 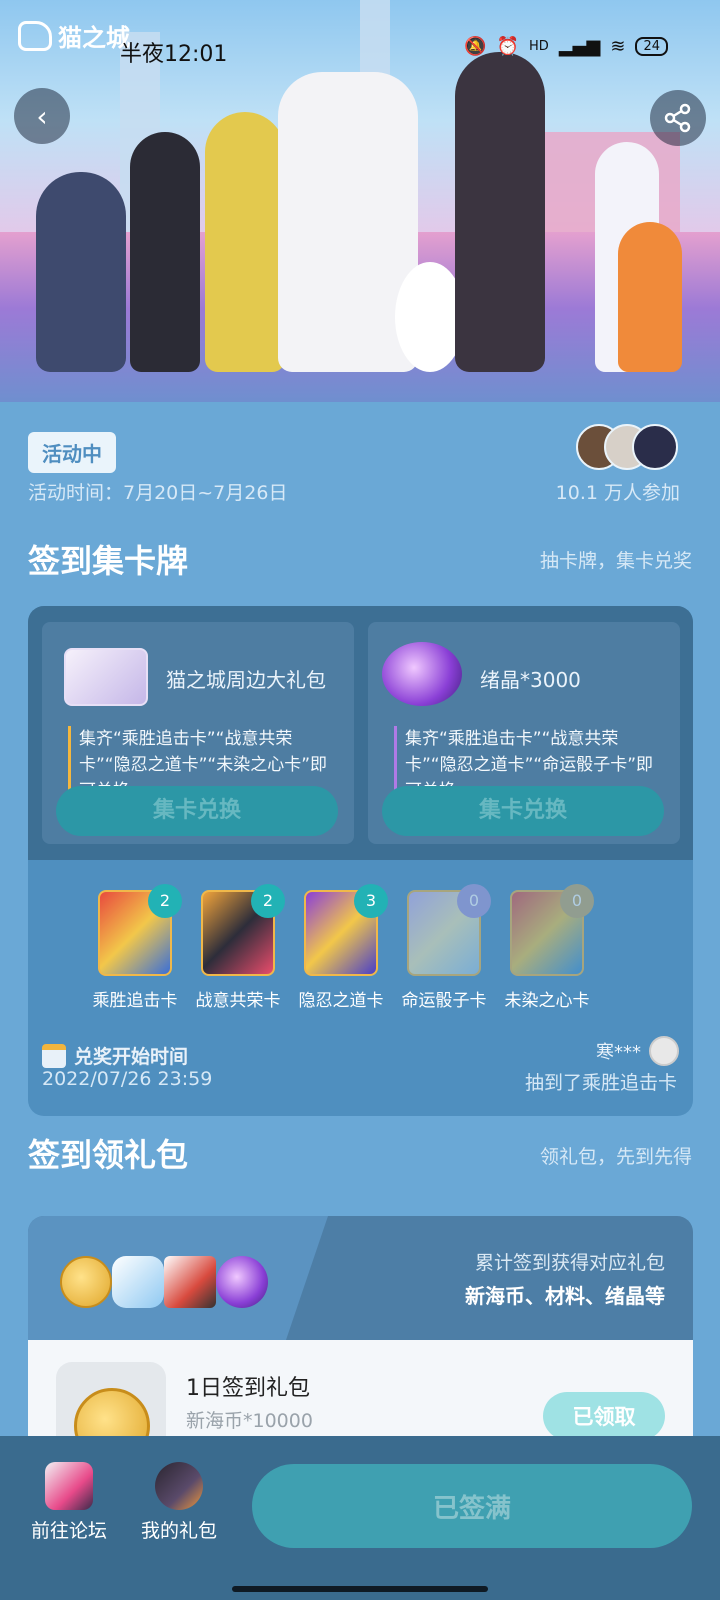 What do you see at coordinates (539, 46) in the screenshot?
I see `signal-icon: HD` at bounding box center [539, 46].